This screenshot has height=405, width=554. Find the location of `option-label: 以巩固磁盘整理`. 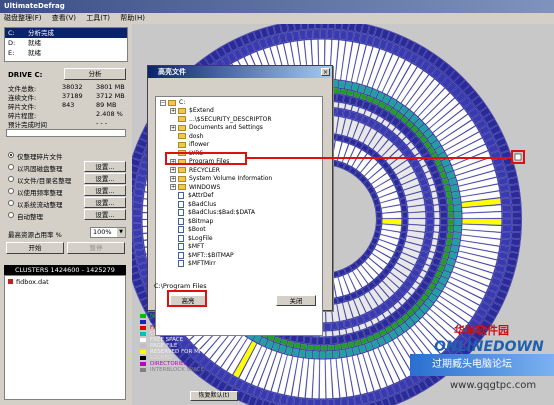

option-label: 以巩固磁盘整理 is located at coordinates (40, 168).